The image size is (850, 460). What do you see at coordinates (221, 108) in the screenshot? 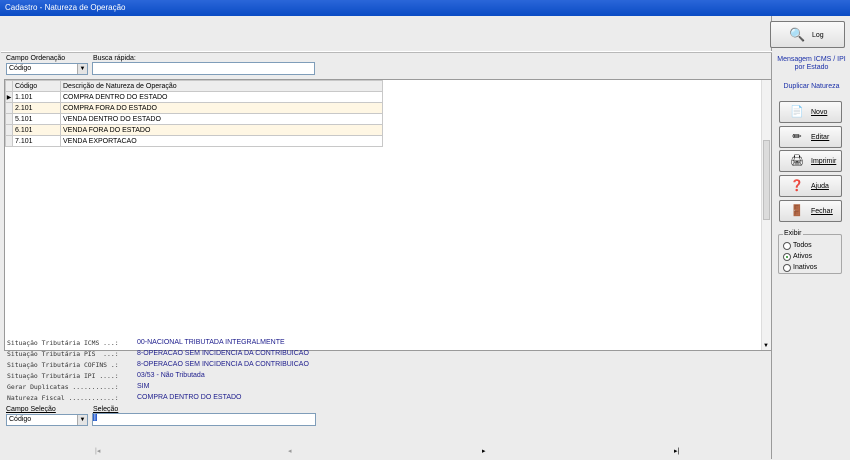
I see `cell-descricao: COMPRA FORA DO ESTADO` at bounding box center [221, 108].